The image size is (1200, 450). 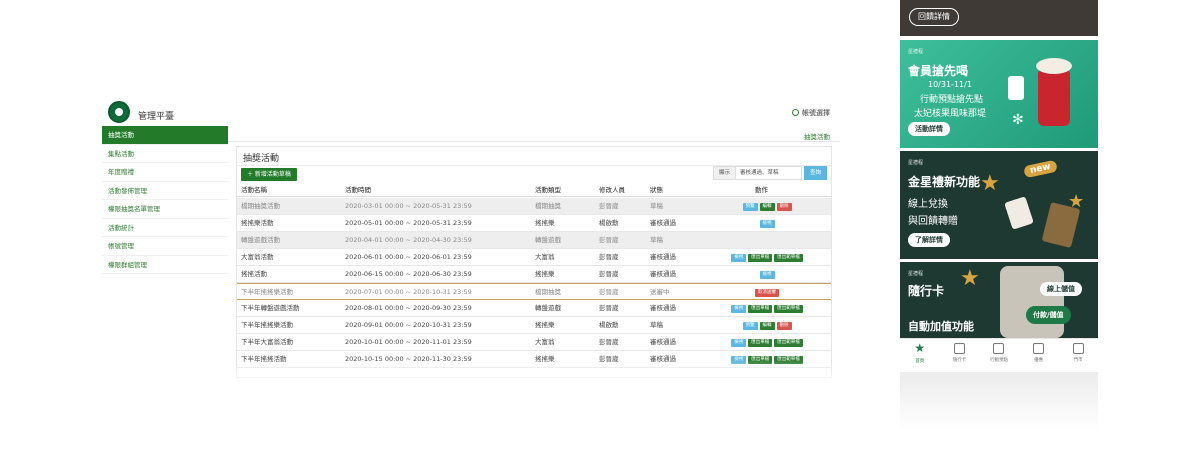 What do you see at coordinates (1078, 360) in the screenshot?
I see `nav-label: 門市` at bounding box center [1078, 360].